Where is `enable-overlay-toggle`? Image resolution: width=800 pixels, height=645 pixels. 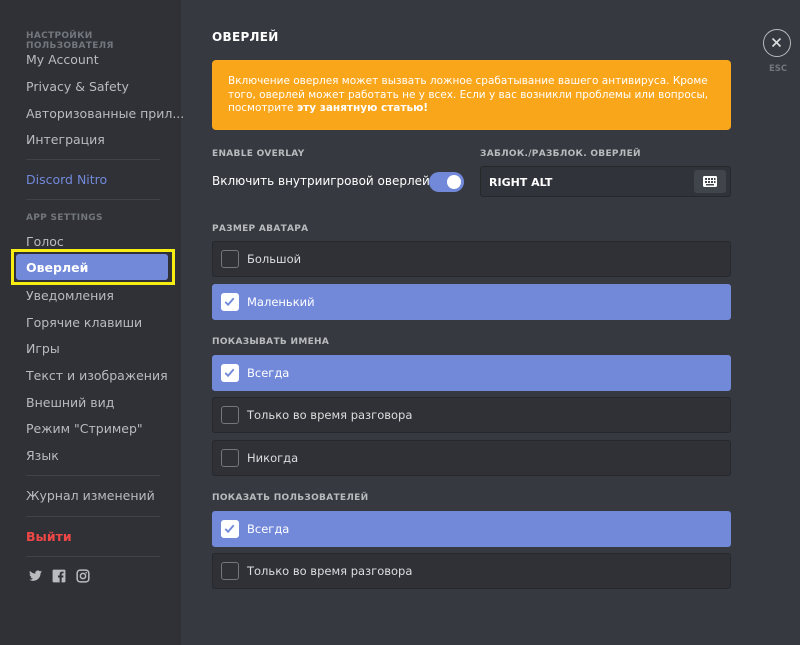 enable-overlay-toggle is located at coordinates (446, 182).